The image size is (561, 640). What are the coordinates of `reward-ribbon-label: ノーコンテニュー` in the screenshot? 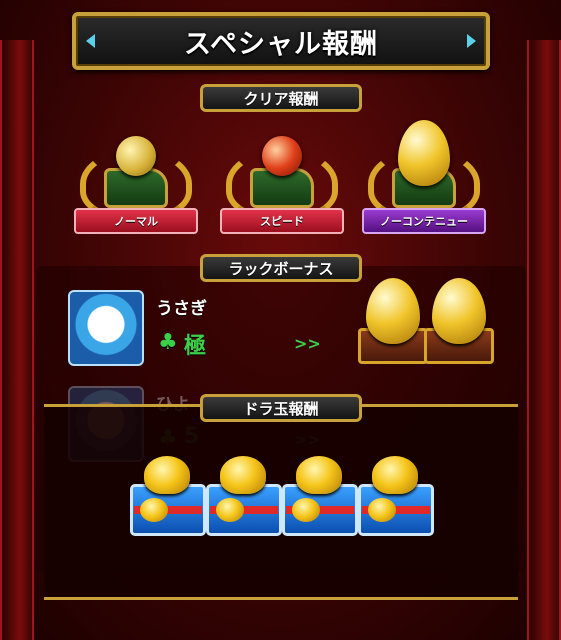 It's located at (424, 221).